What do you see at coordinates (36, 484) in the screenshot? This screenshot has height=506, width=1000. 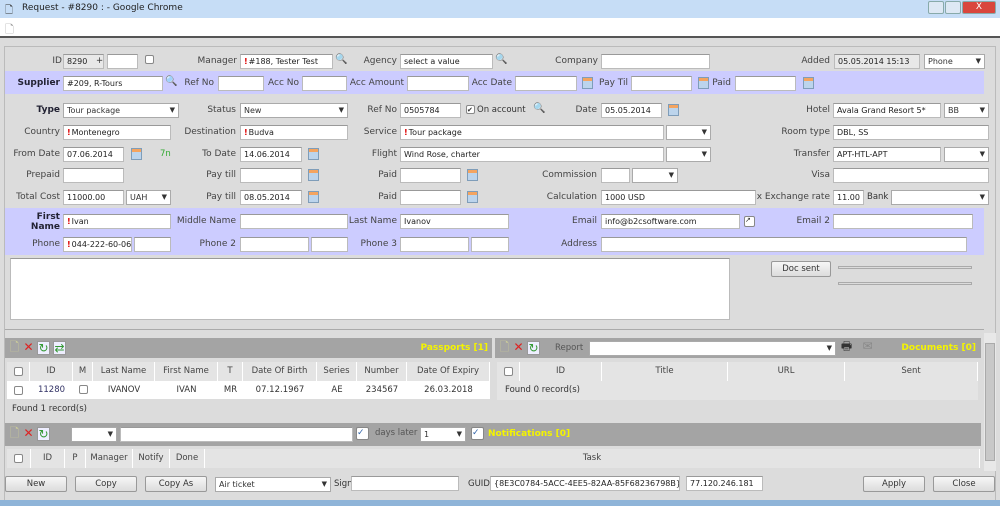 I see `new-button: New` at bounding box center [36, 484].